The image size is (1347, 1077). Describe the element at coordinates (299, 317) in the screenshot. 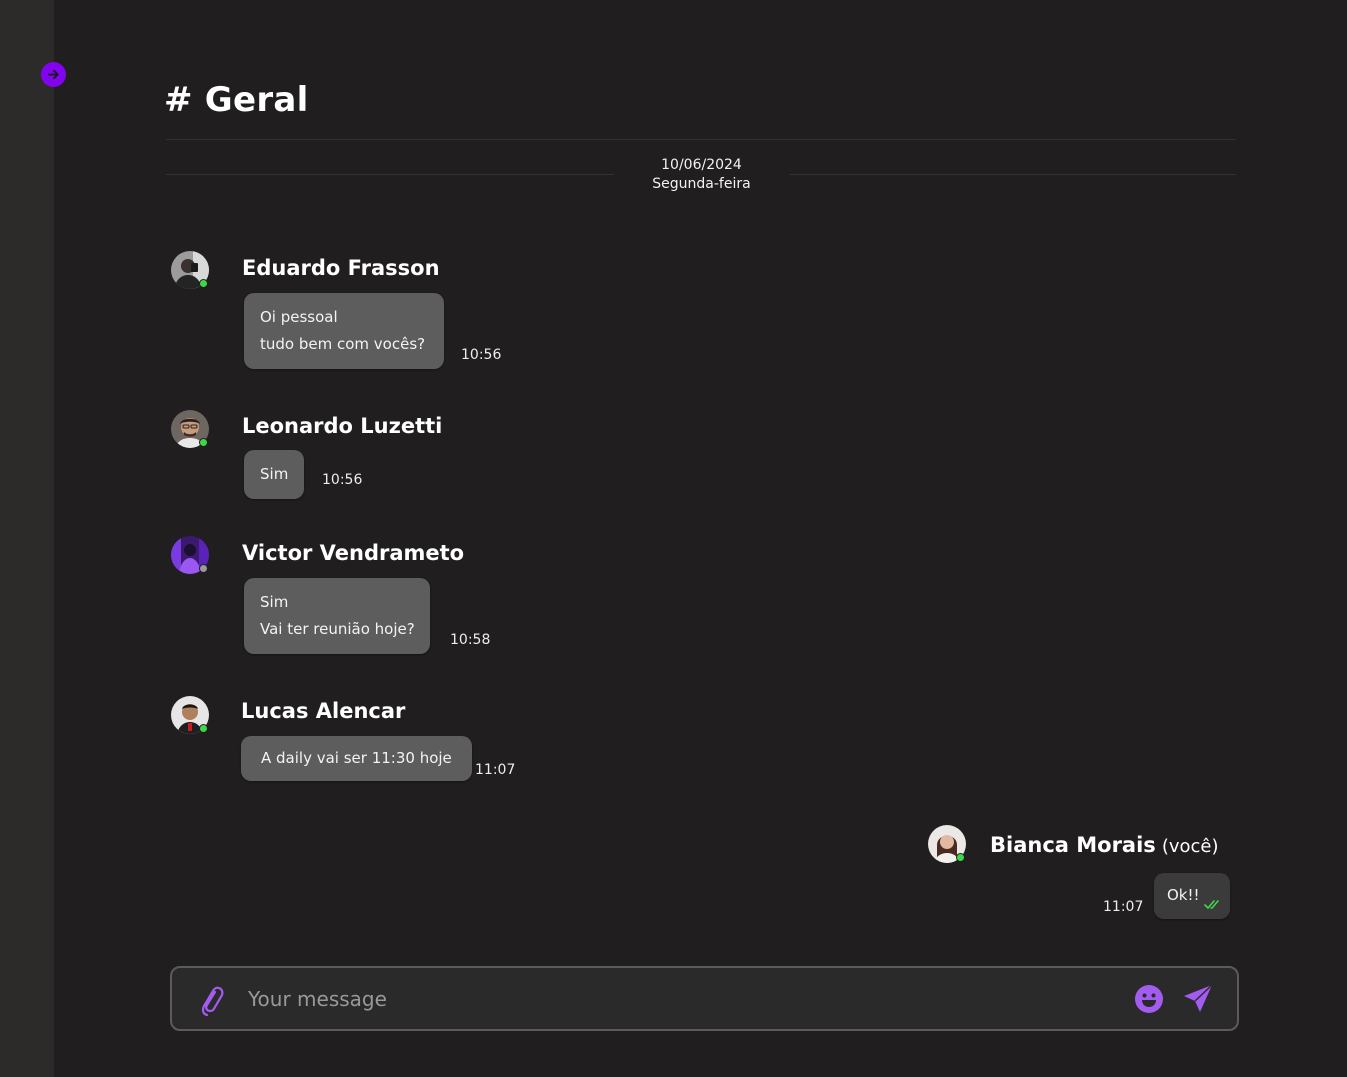

I see `message-text-line: Oi pessoal` at that location.